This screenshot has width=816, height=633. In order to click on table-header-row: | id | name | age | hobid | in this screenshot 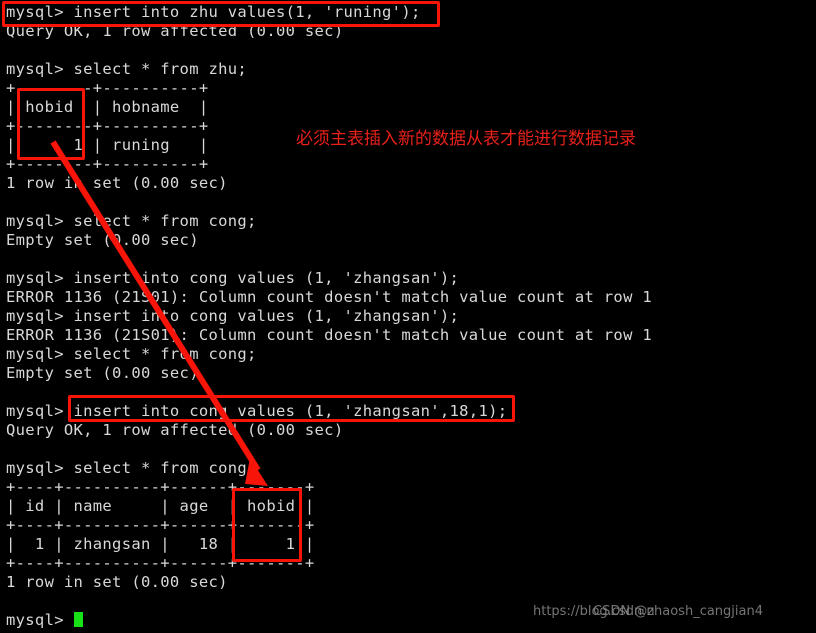, I will do `click(160, 506)`.